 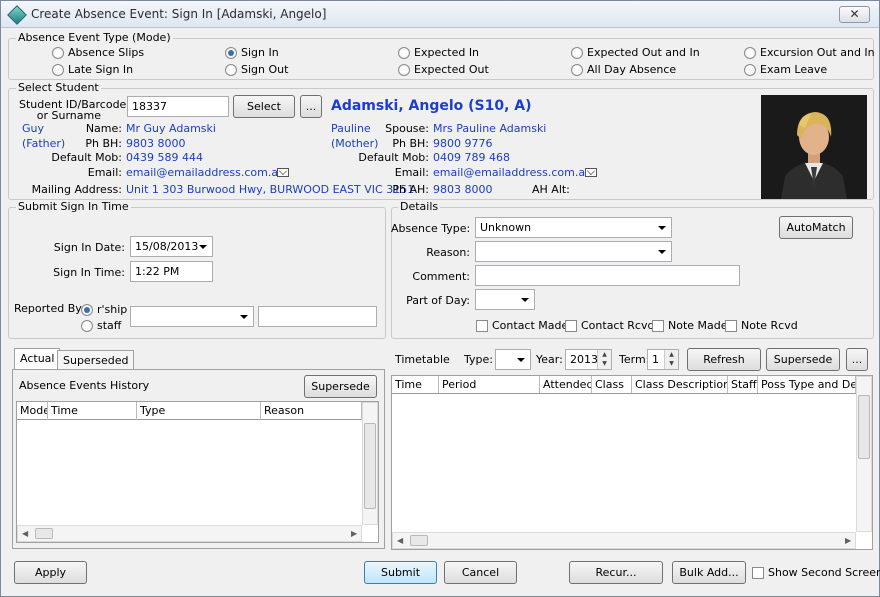 What do you see at coordinates (724, 359) in the screenshot?
I see `refresh-button: Refresh` at bounding box center [724, 359].